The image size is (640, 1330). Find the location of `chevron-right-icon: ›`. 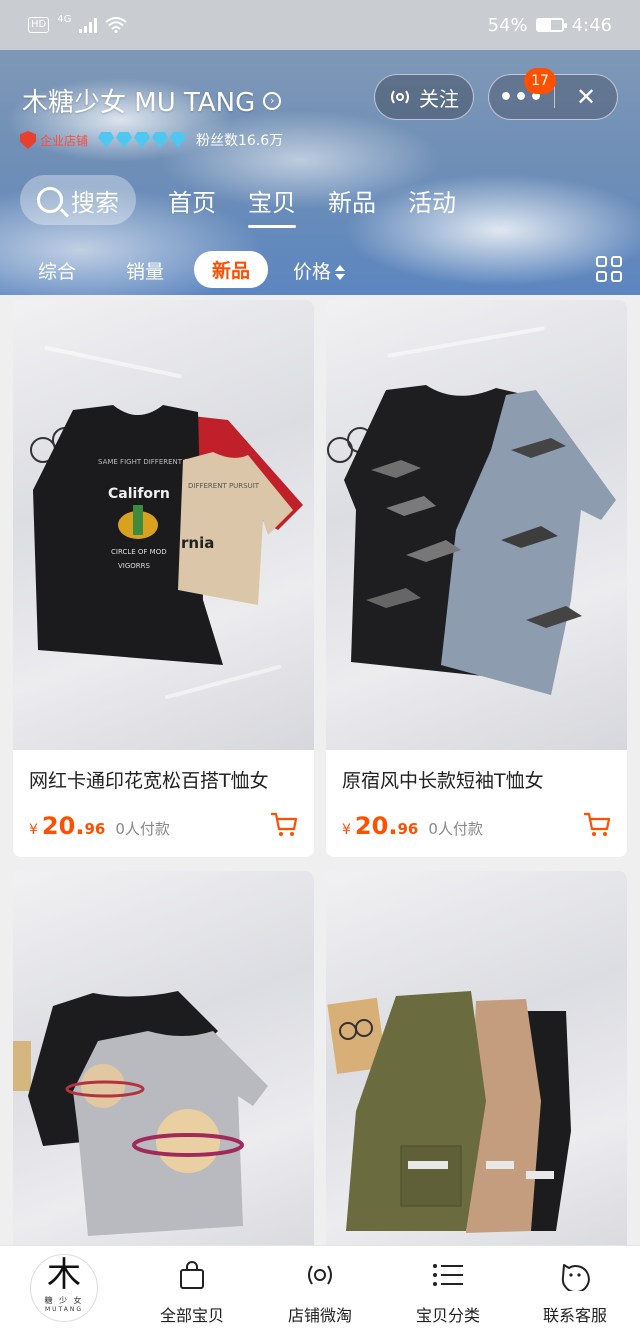

chevron-right-icon: › is located at coordinates (272, 100).